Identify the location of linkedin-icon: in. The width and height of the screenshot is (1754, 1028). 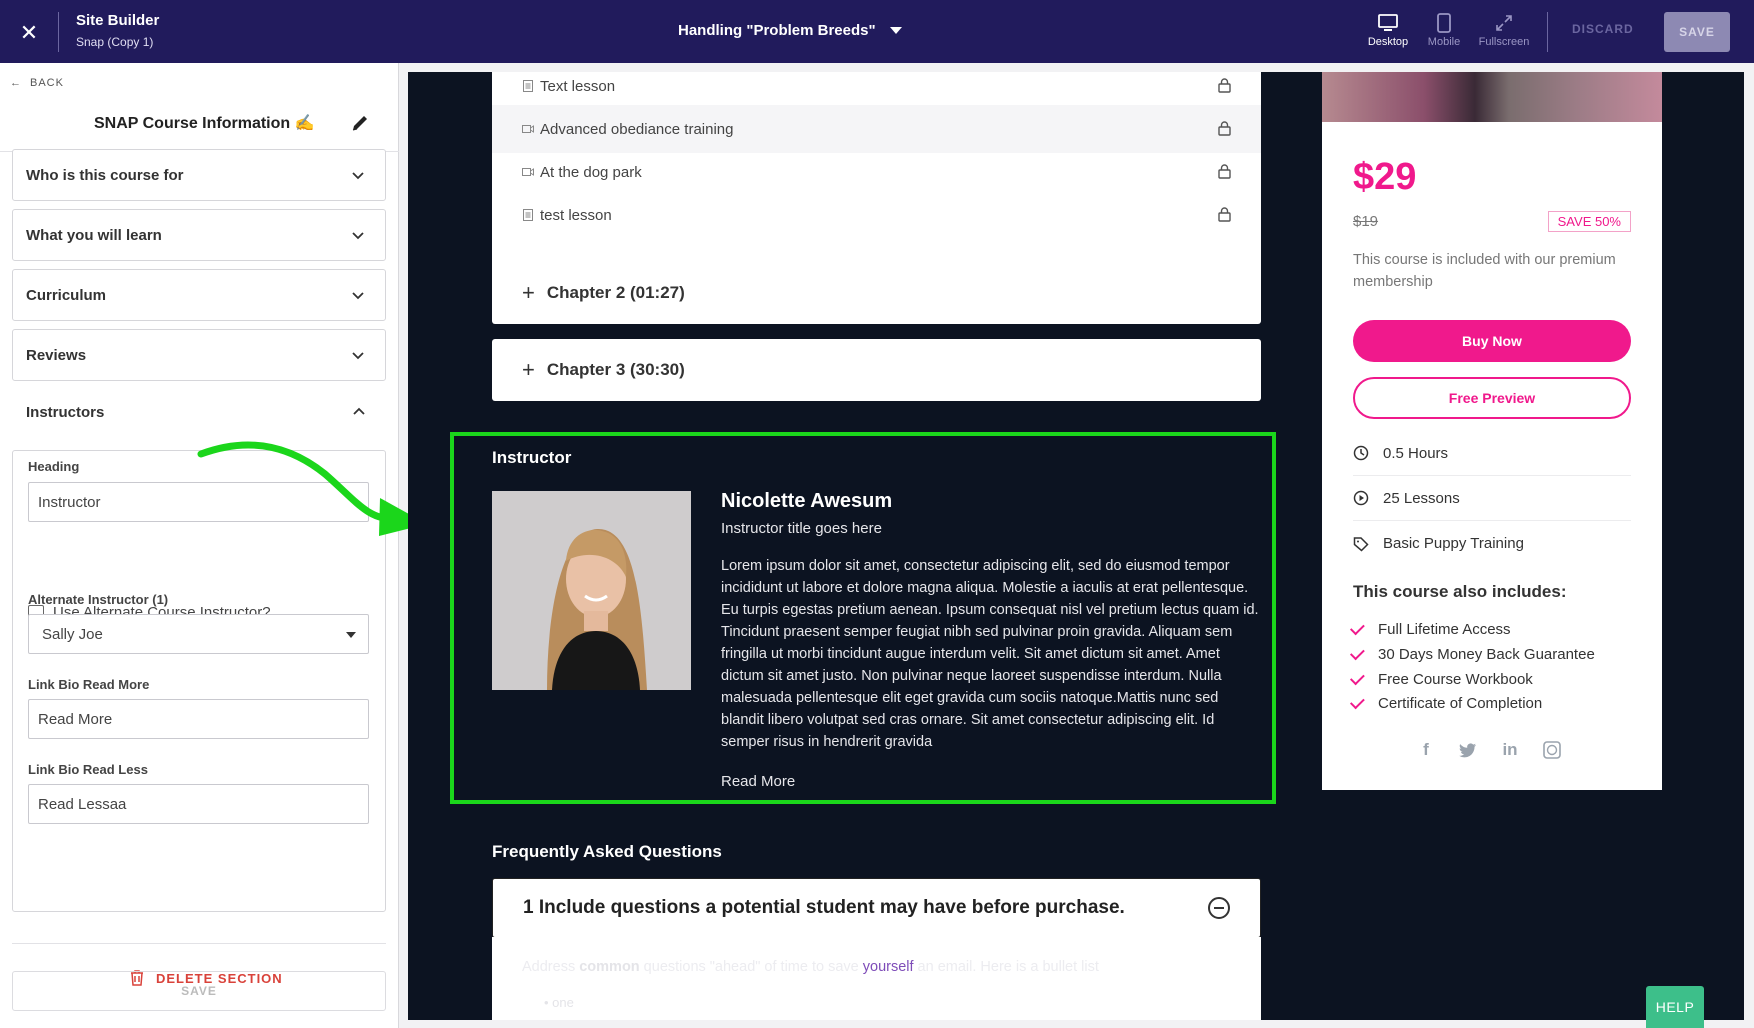
(1510, 750).